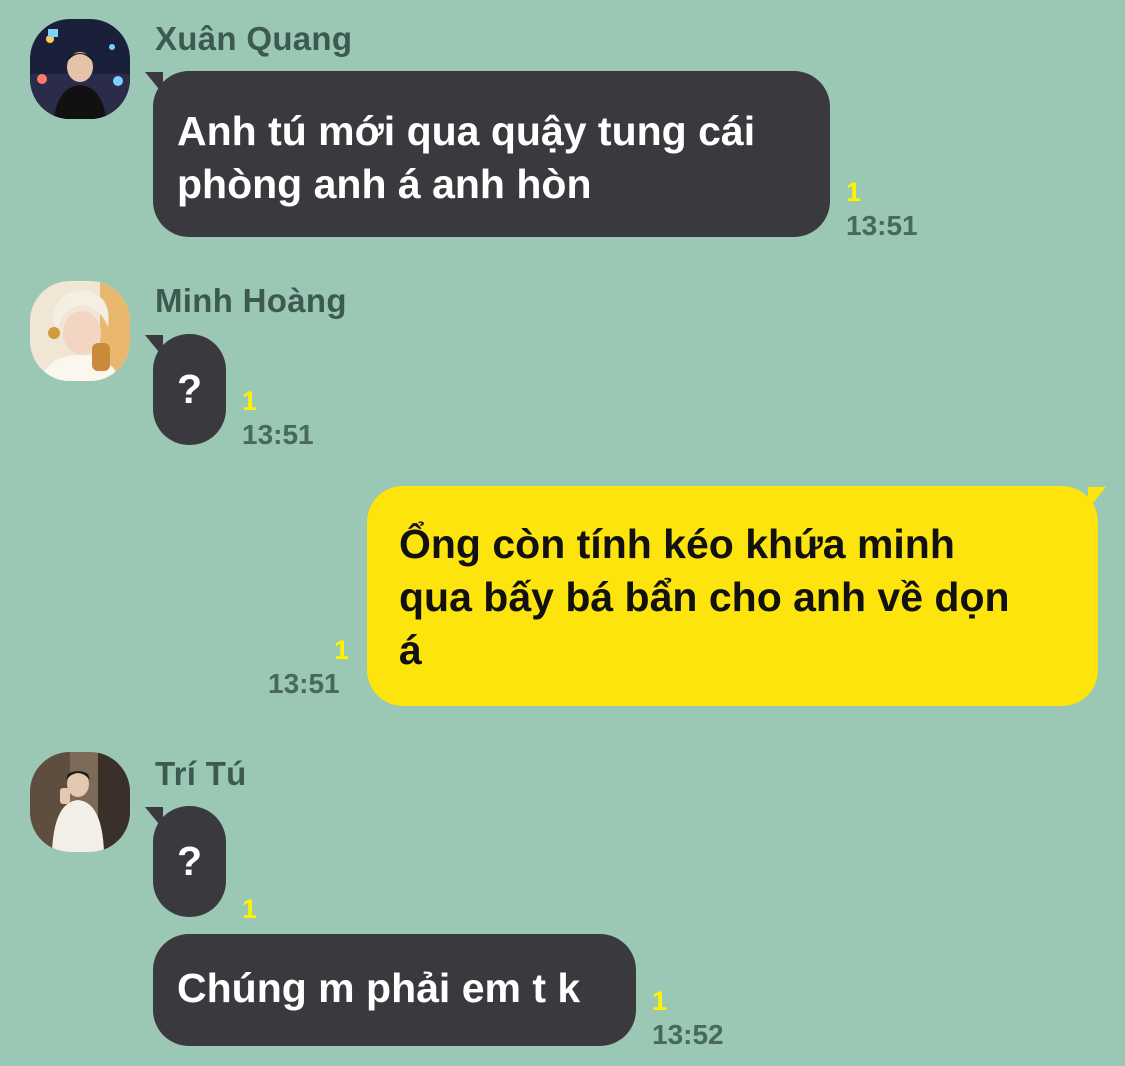  I want to click on message-bubble: Chúng m phải em t k, so click(394, 990).